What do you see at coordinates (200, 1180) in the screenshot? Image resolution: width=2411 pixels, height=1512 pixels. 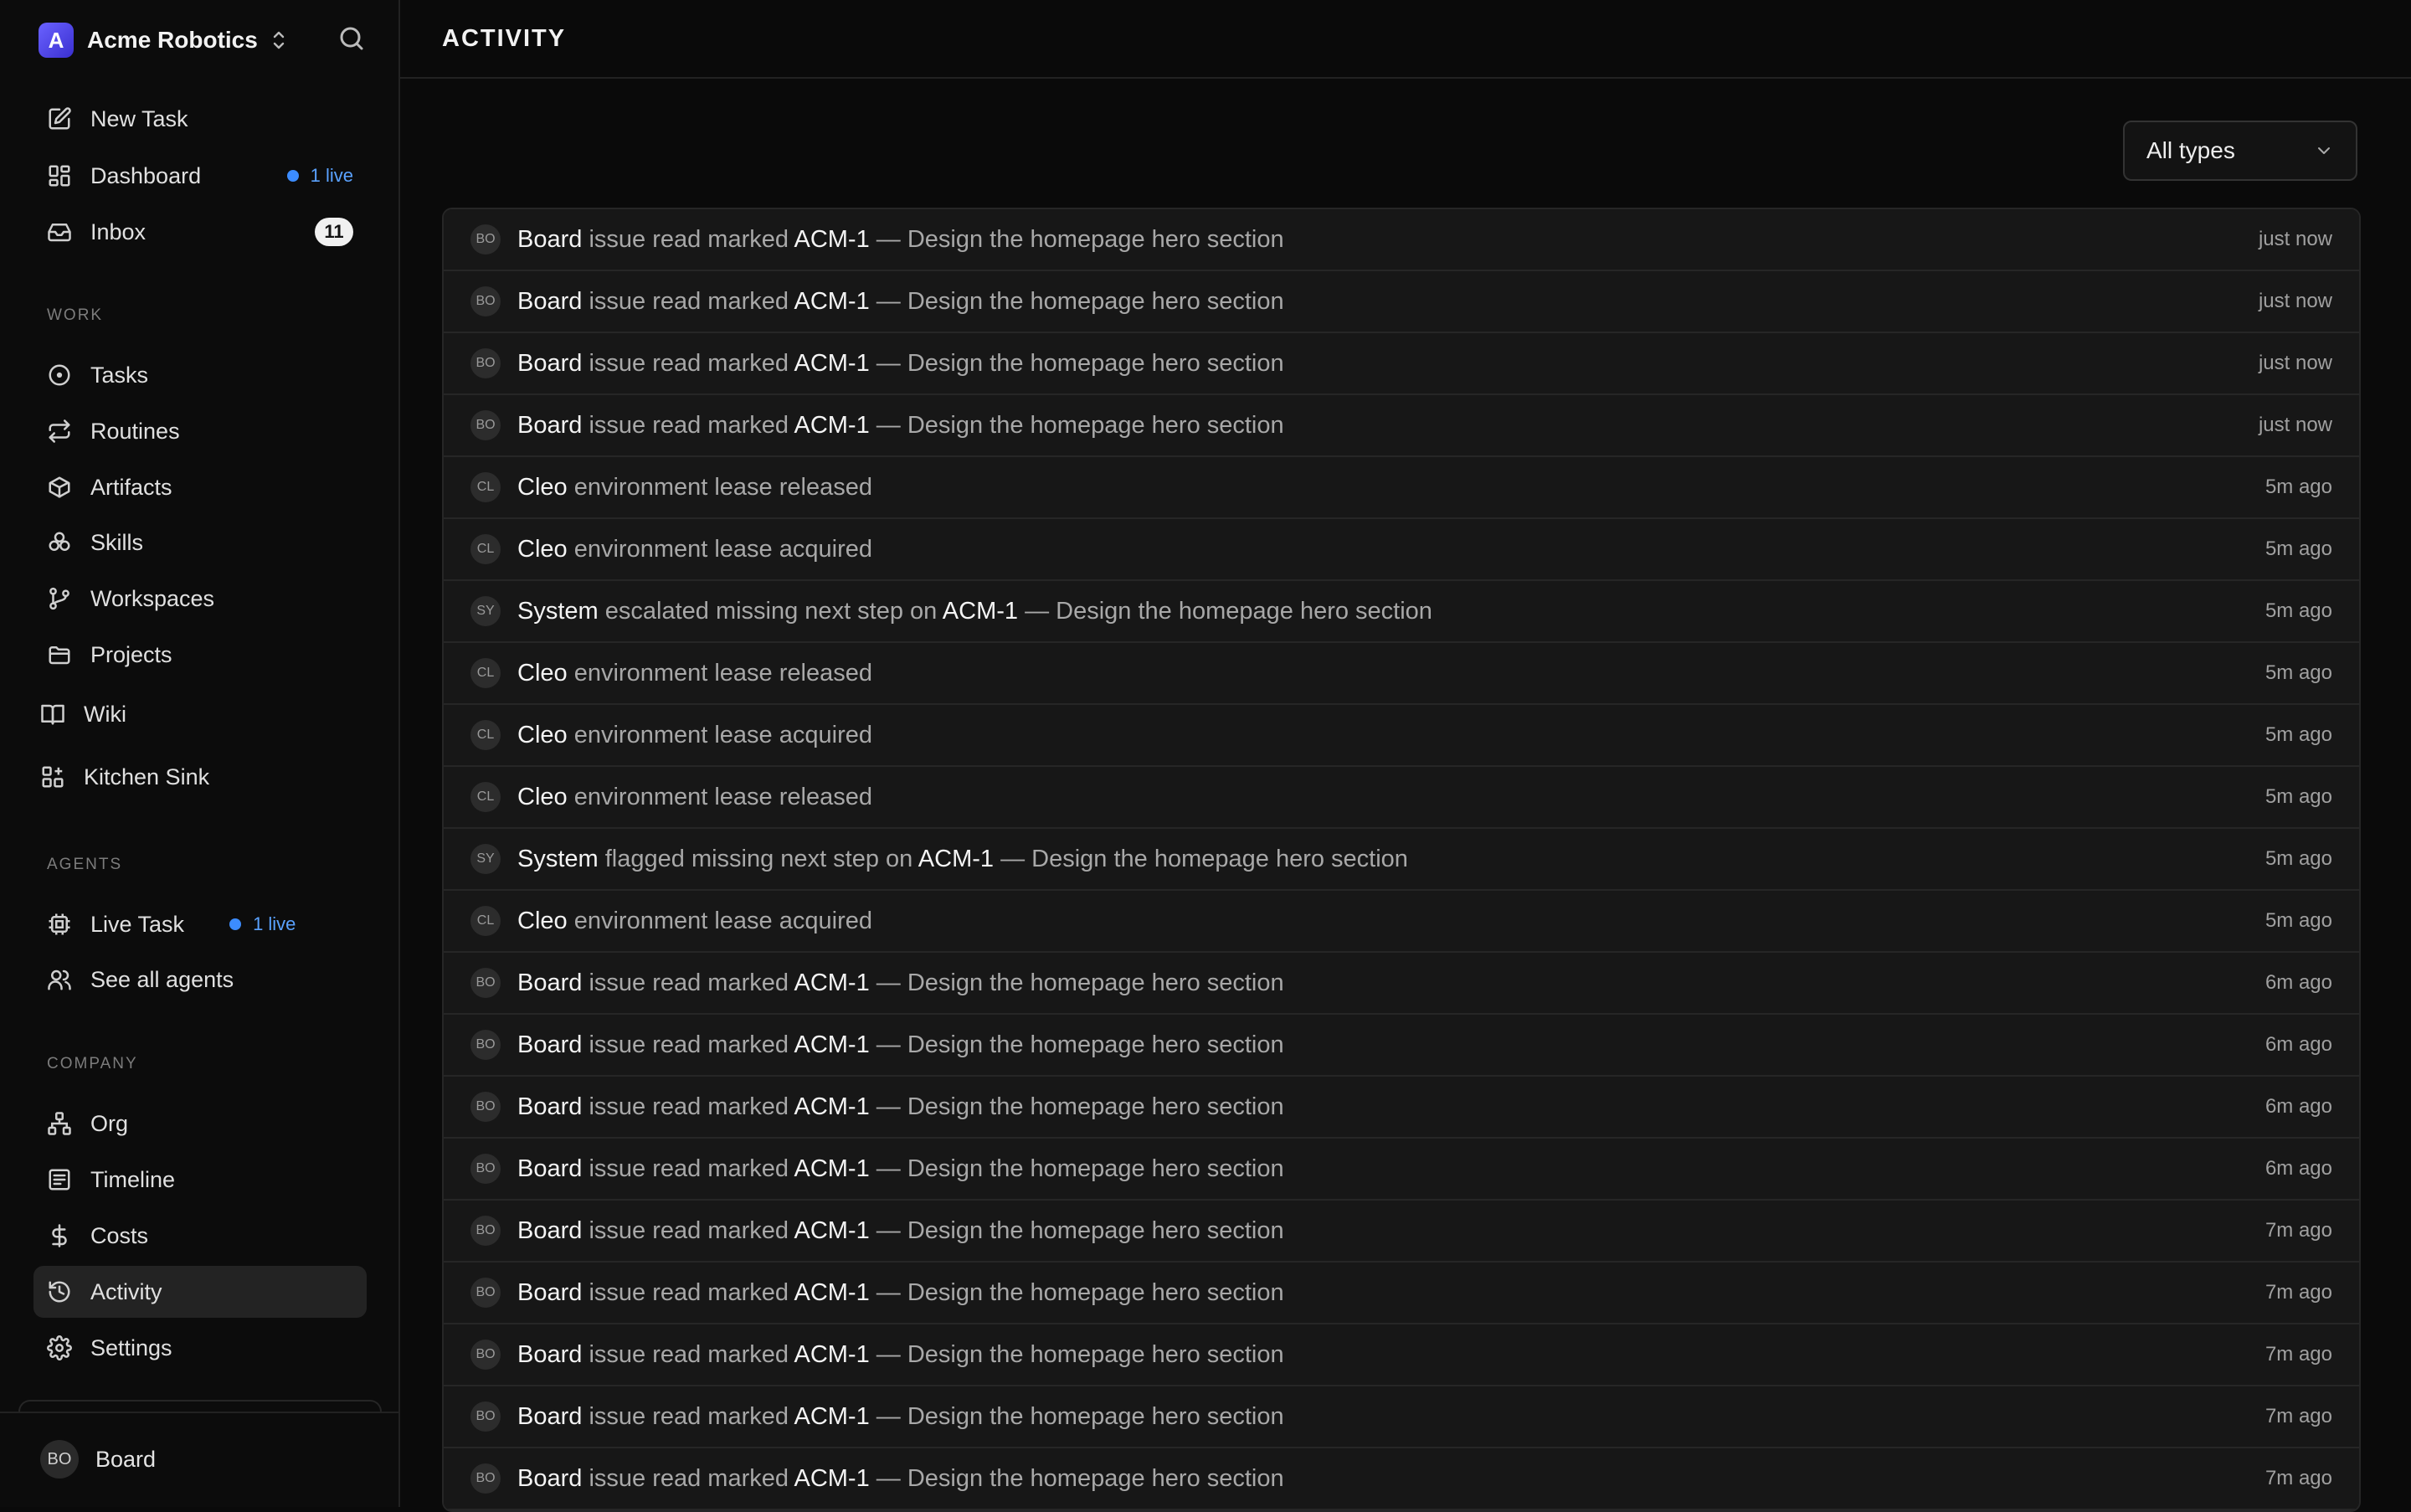 I see `nav-timeline: Timeline` at bounding box center [200, 1180].